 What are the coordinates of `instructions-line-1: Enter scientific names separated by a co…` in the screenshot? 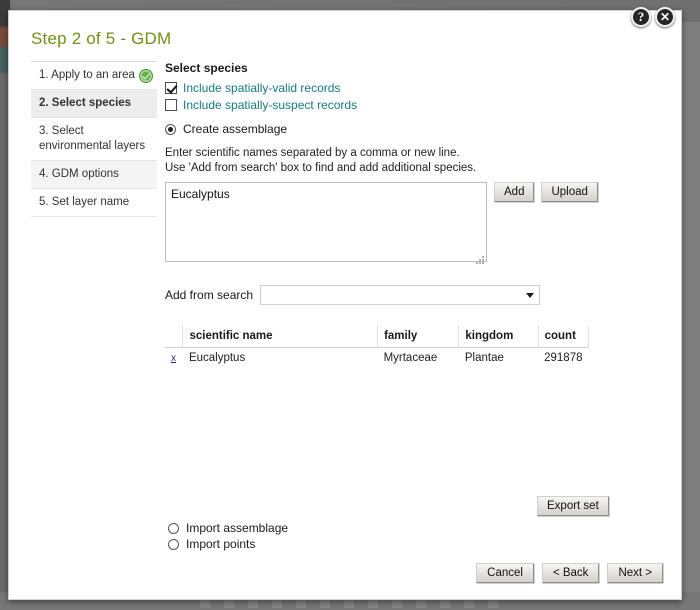 It's located at (312, 153).